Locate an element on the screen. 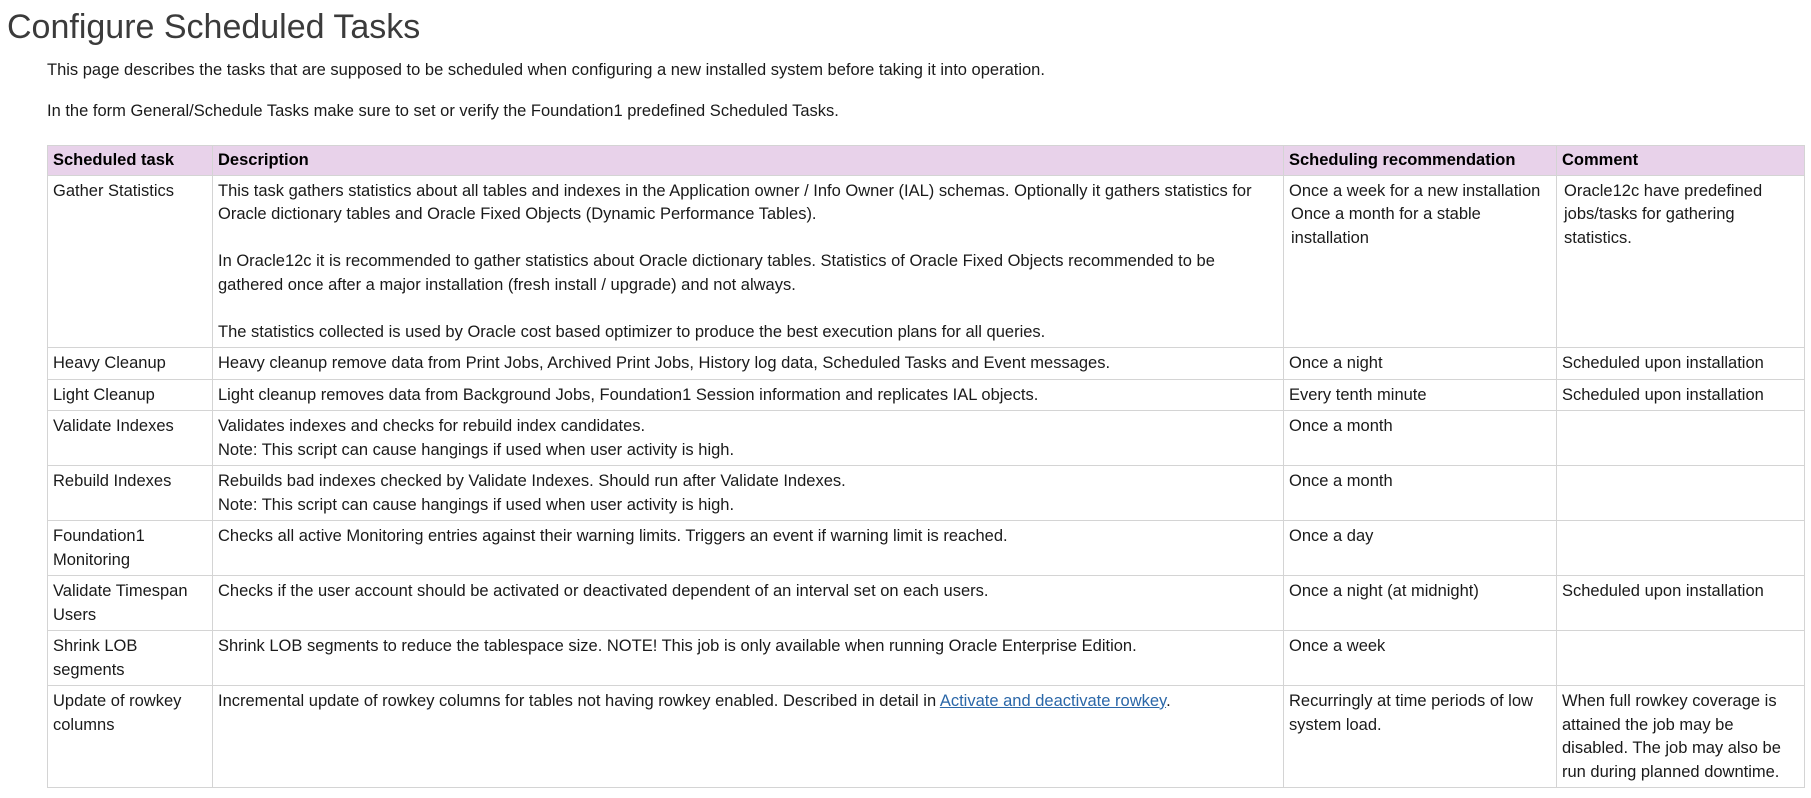  recommendation-line: Once a month for a stable installation is located at coordinates (1386, 226).